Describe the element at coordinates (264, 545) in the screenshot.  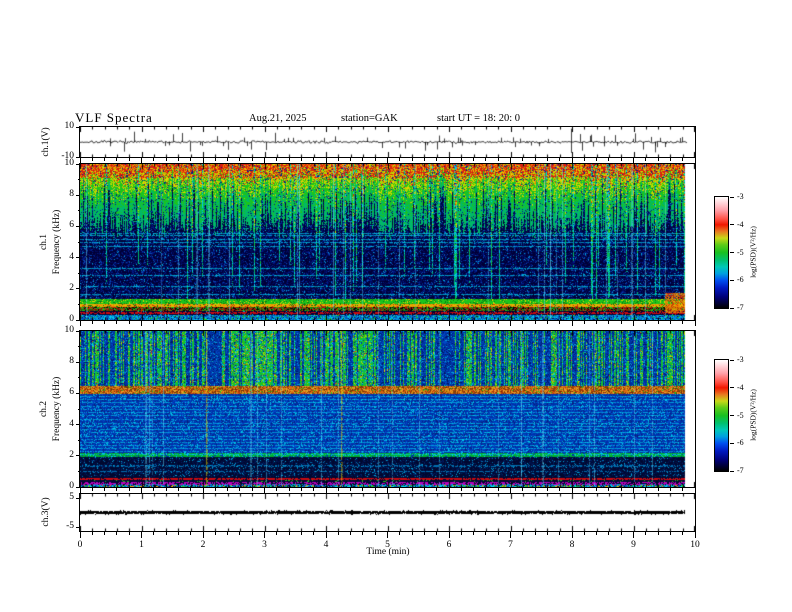
I see `x-tick-label: 3` at that location.